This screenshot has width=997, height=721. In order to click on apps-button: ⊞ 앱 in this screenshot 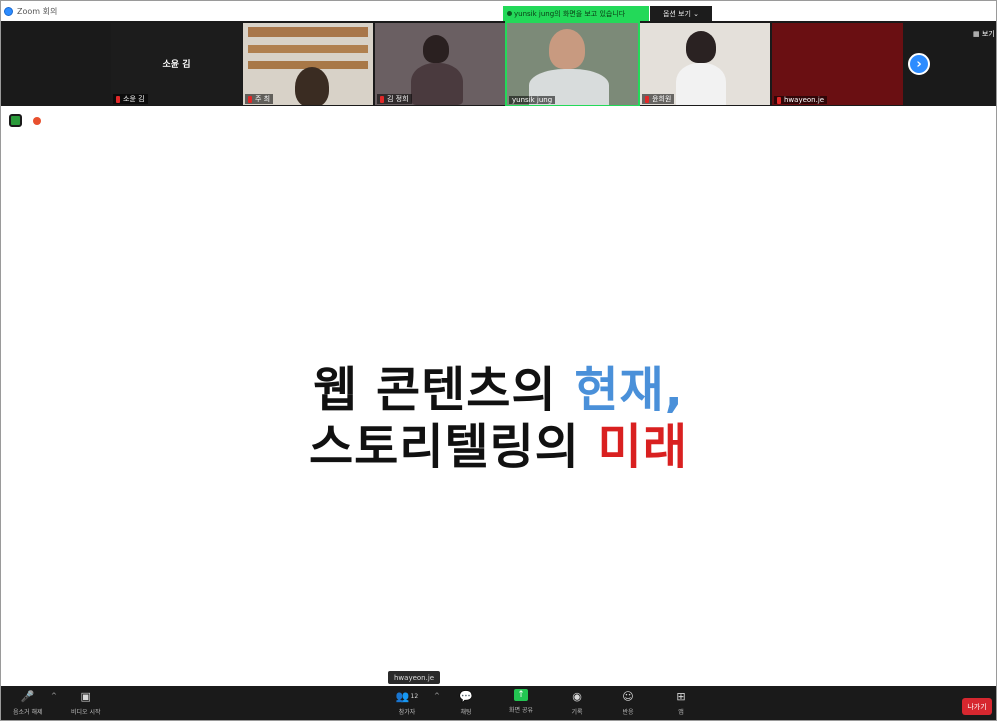, I will do `click(681, 703)`.